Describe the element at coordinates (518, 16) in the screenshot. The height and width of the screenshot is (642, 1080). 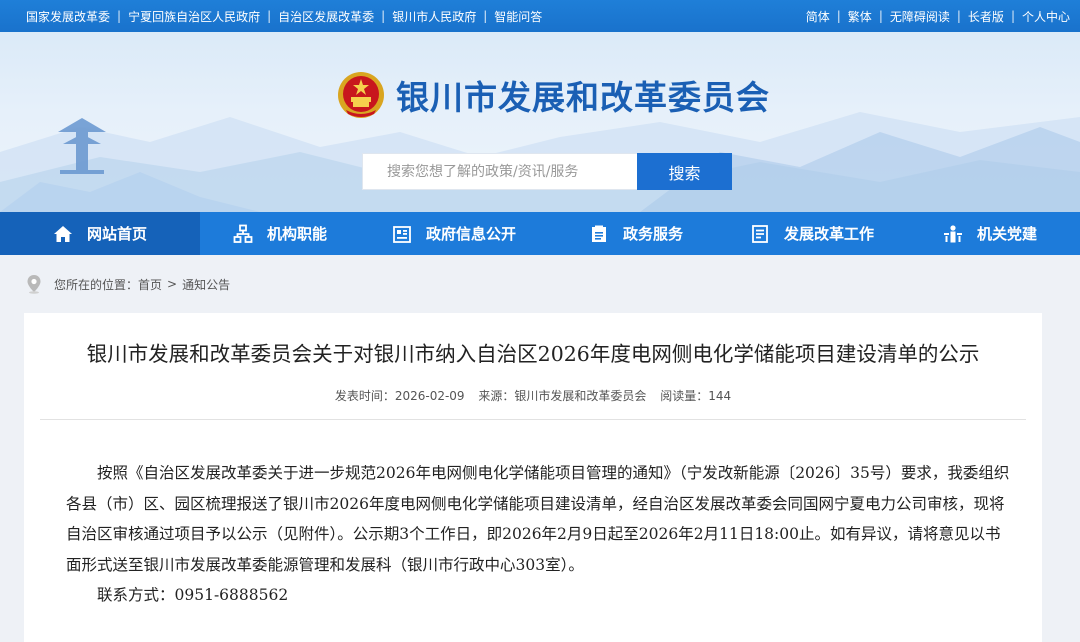
I see `link-smart-qa: 智能问答` at that location.